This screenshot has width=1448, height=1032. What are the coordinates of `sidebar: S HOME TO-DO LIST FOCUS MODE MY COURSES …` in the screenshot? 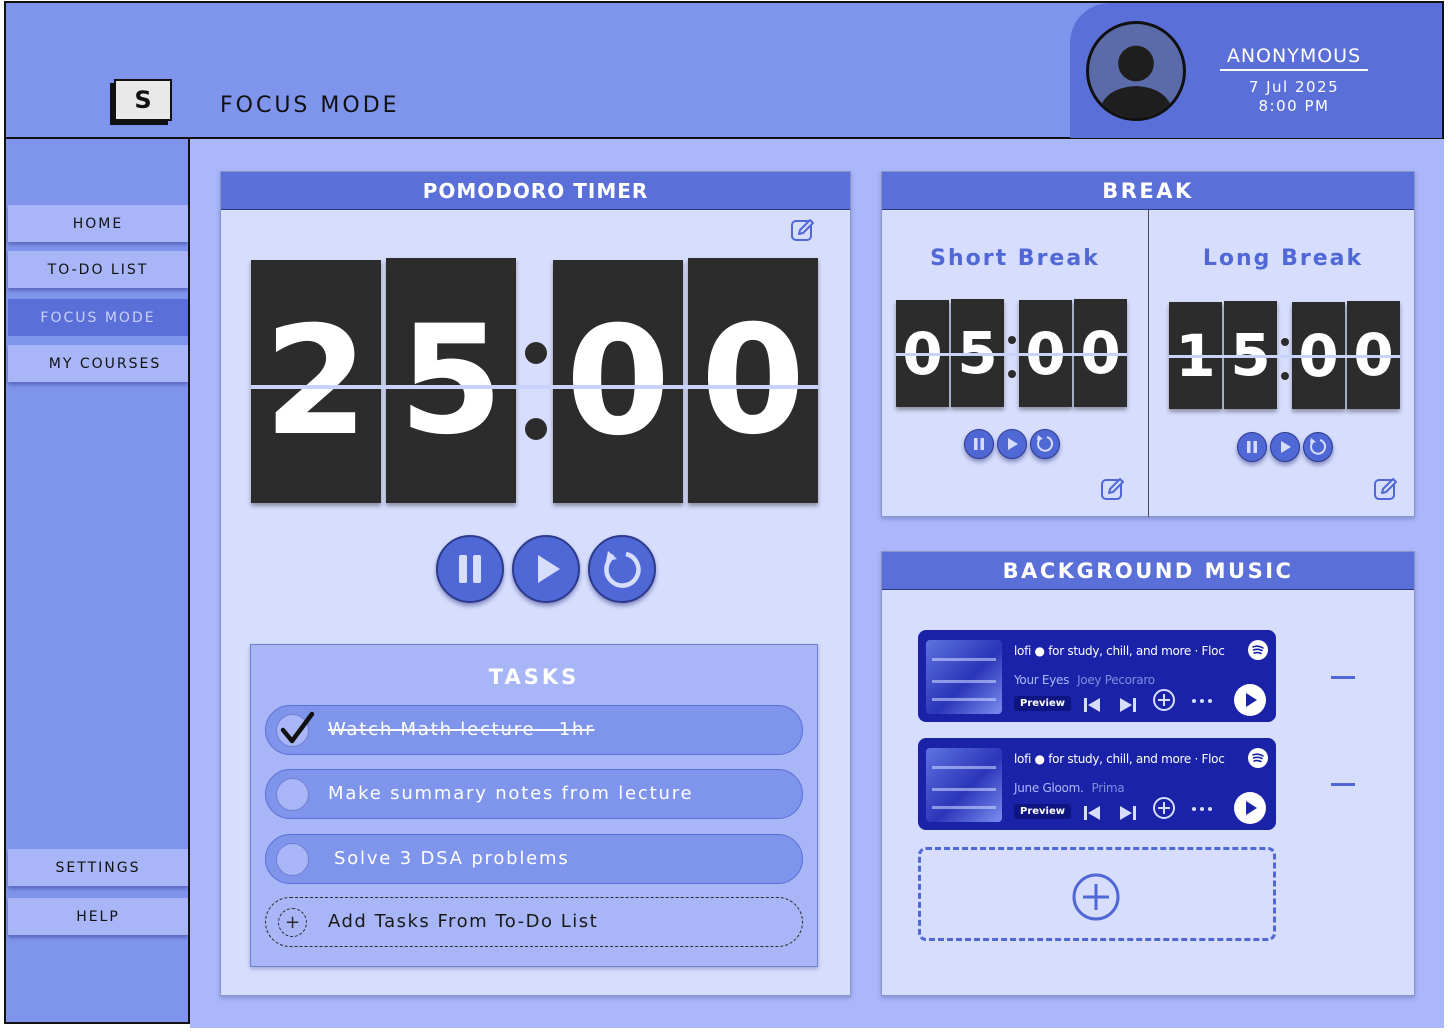 It's located at (97, 512).